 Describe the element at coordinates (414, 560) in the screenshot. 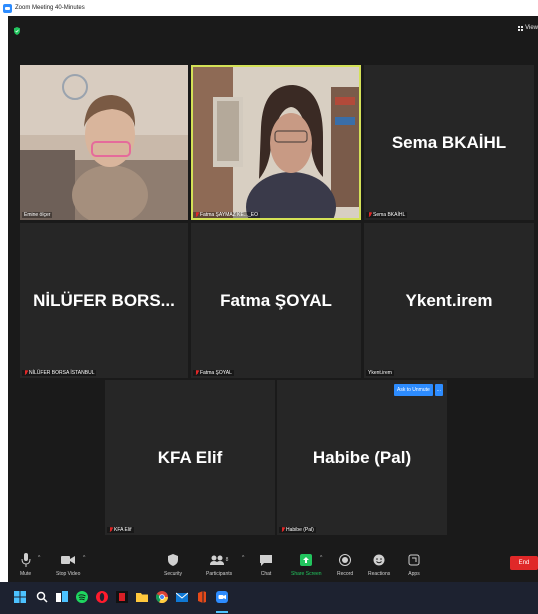

I see `apps-icon` at that location.